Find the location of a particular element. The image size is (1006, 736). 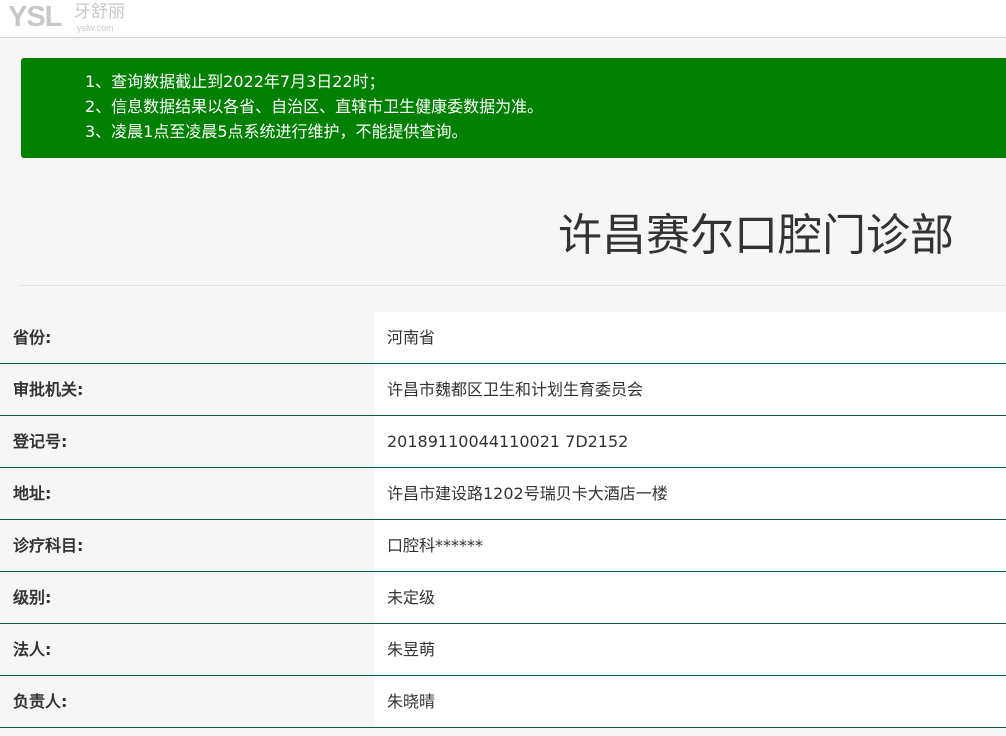

page-title: 许昌赛尔口腔门诊部 is located at coordinates (756, 235).